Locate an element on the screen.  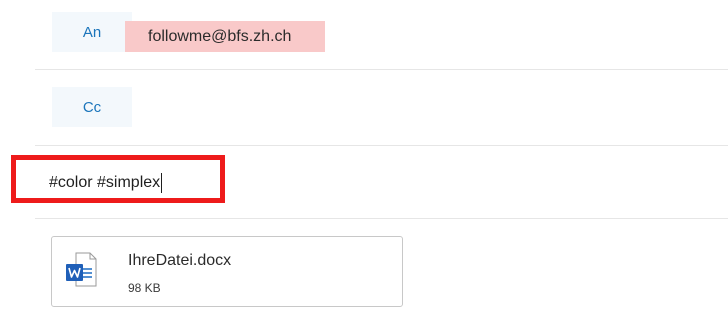
attachment-card: IhreDatei.docx 98 KB is located at coordinates (227, 271).